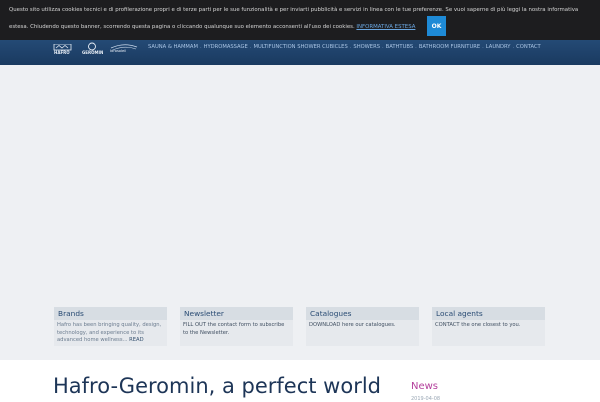  Describe the element at coordinates (385, 27) in the screenshot. I see `cookie-policy-link: INFORMATIVA ESTESA` at that location.